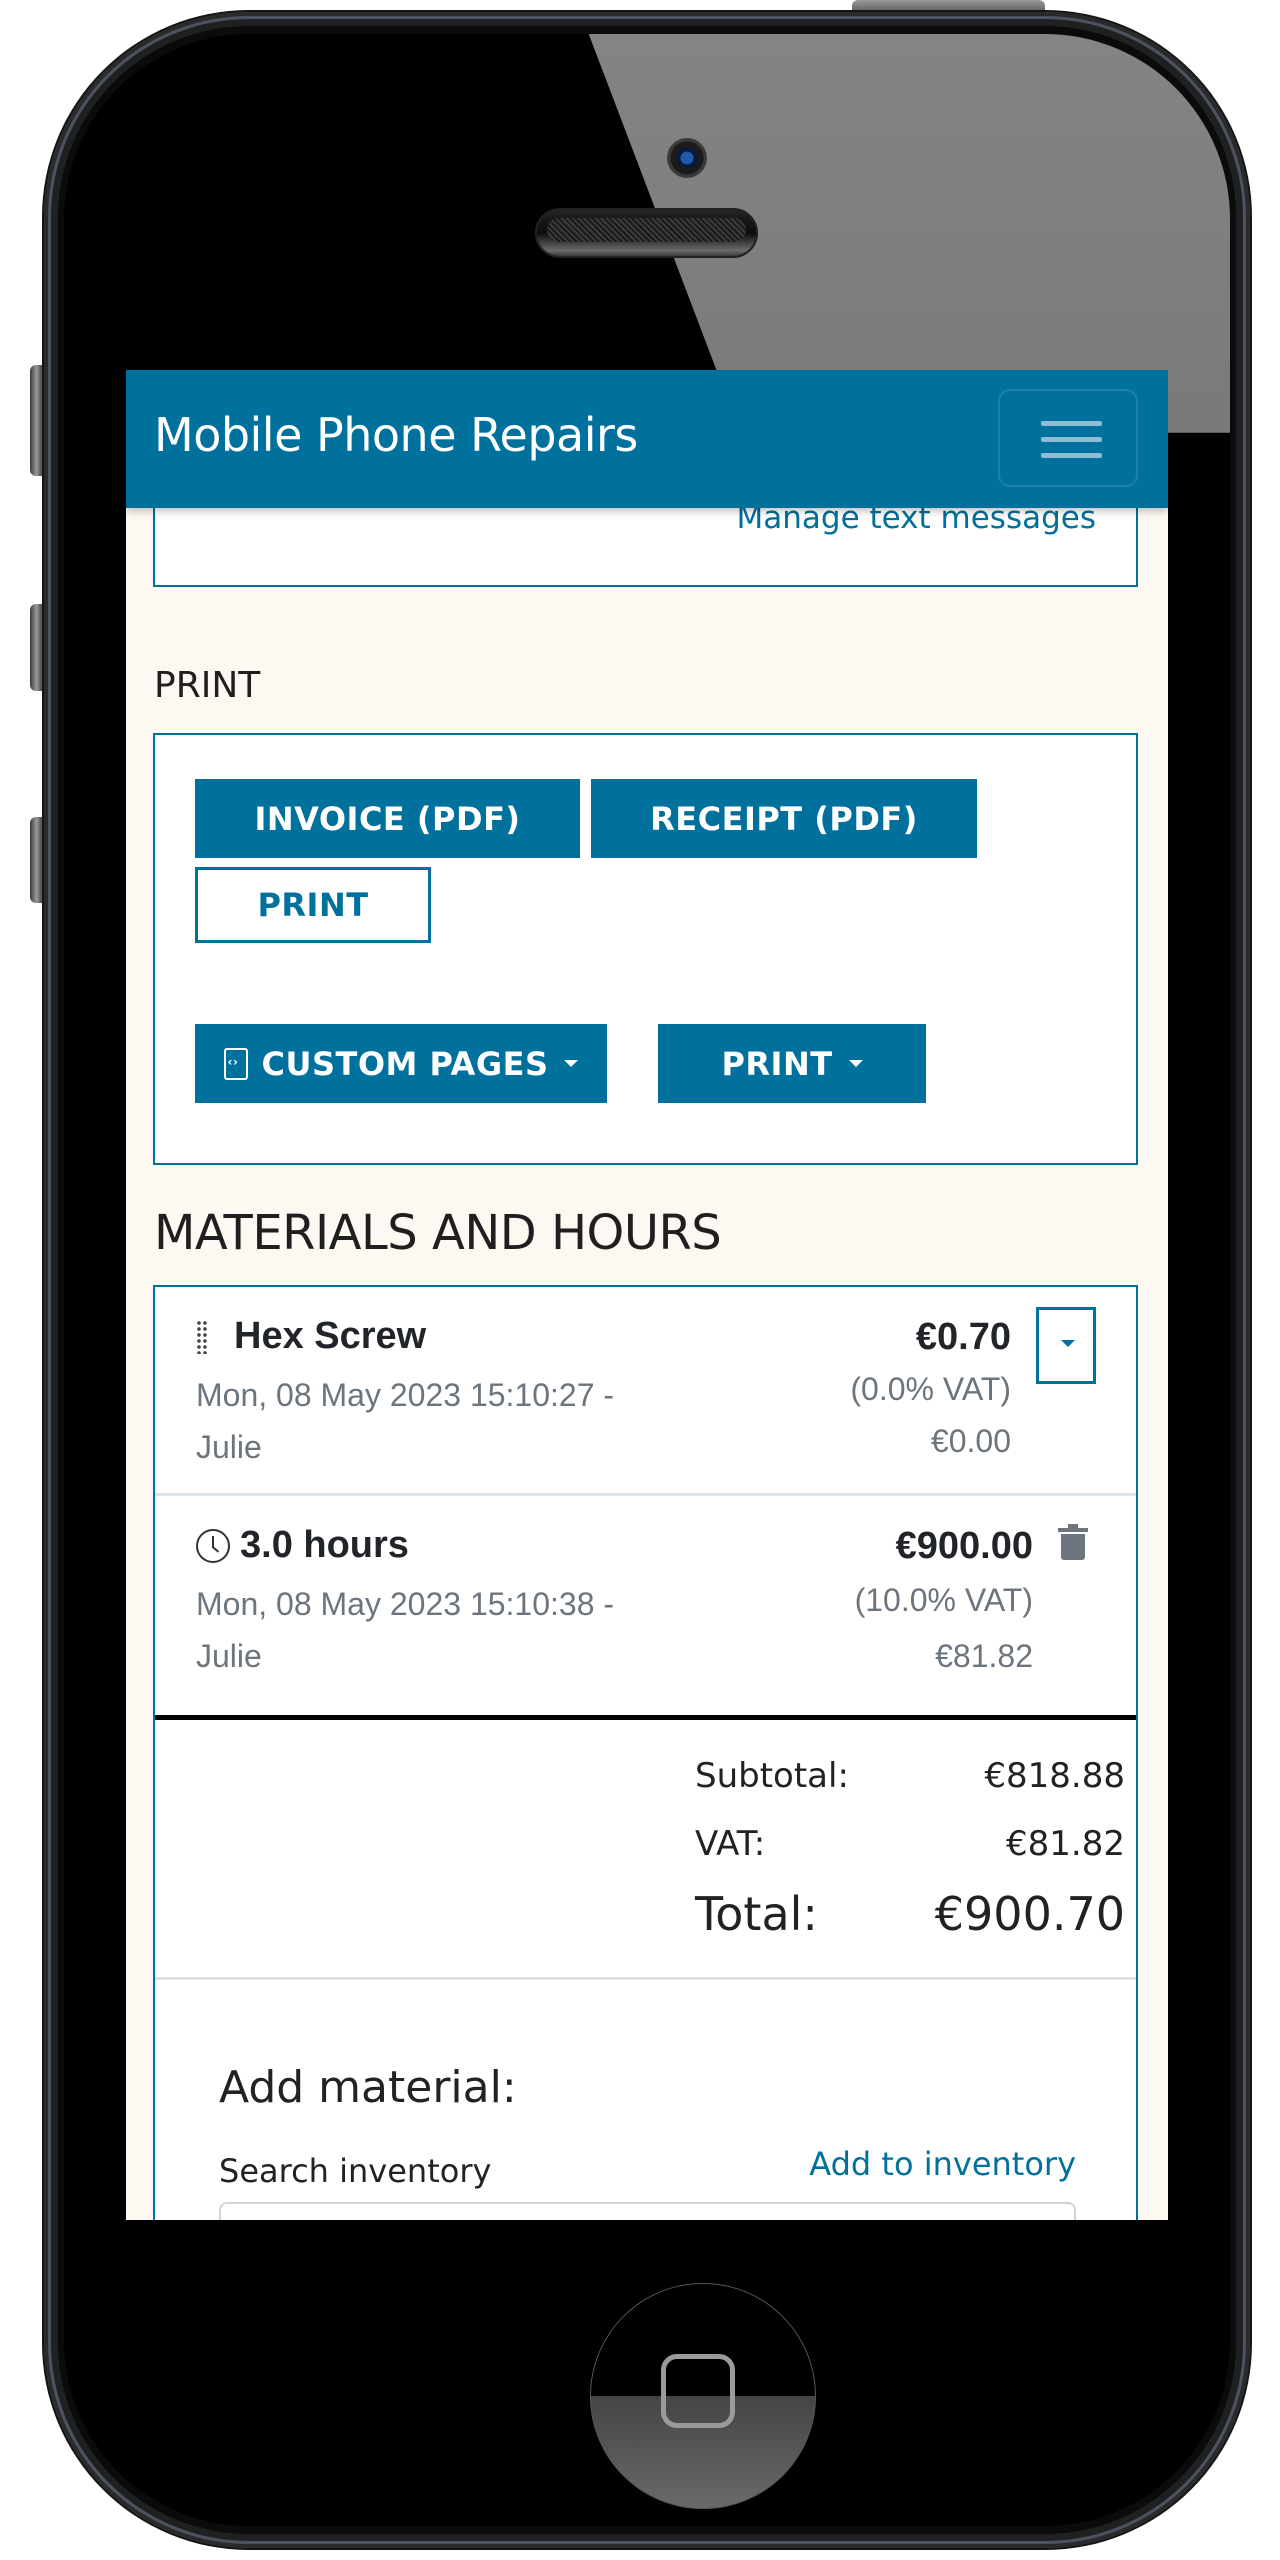 This screenshot has height=2560, width=1280. I want to click on materials-section-title: MATERIALS AND HOURS, so click(438, 1233).